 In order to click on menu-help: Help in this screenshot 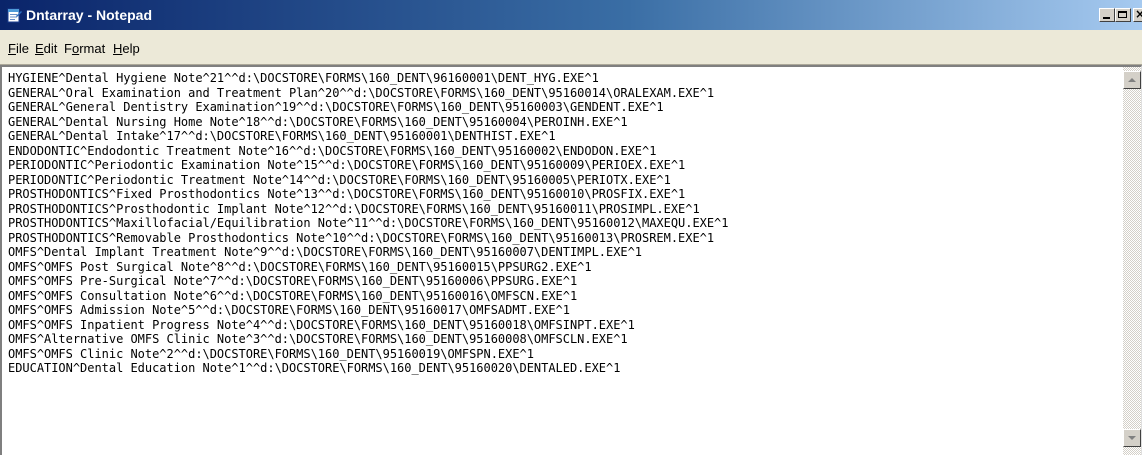, I will do `click(126, 49)`.